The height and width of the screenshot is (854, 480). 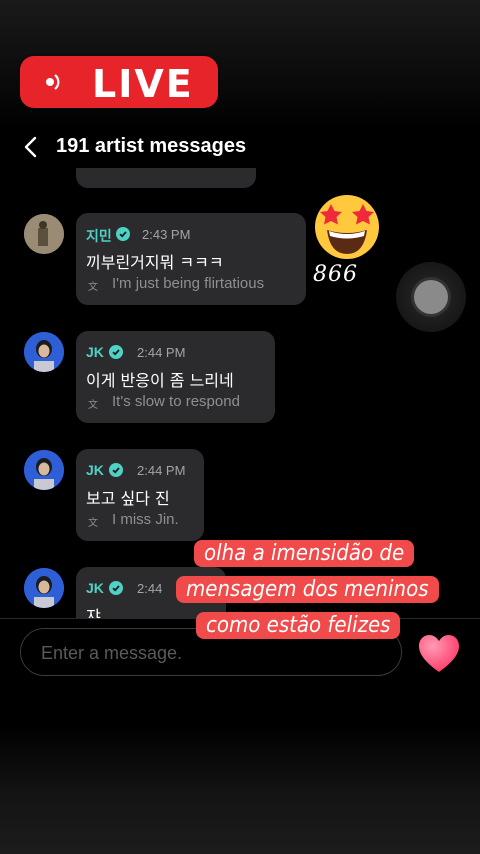 I want to click on sender-name: 지민, so click(x=99, y=236).